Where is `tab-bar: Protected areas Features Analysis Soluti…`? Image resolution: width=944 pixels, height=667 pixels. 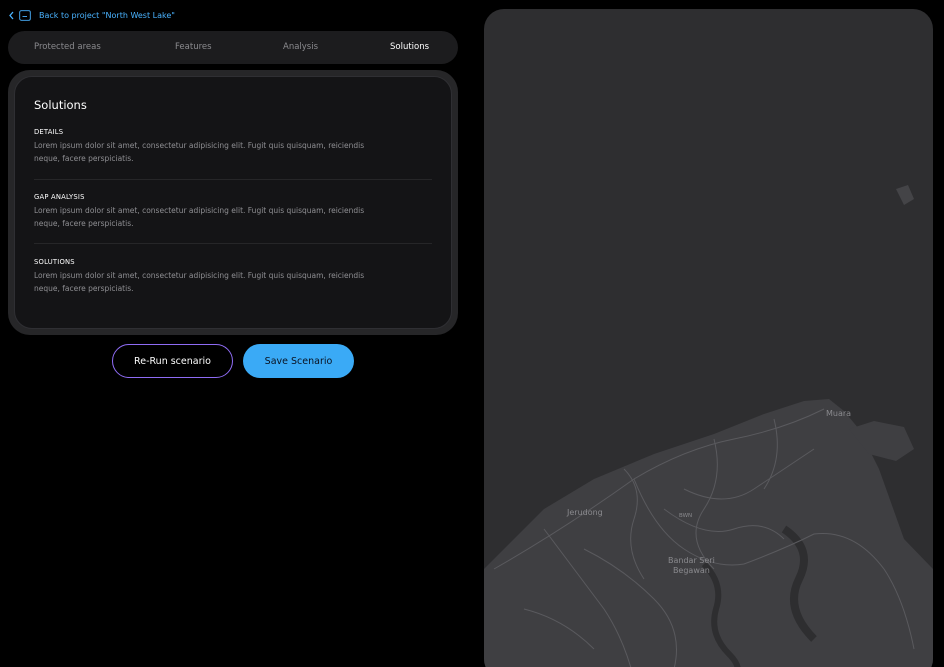 tab-bar: Protected areas Features Analysis Soluti… is located at coordinates (233, 47).